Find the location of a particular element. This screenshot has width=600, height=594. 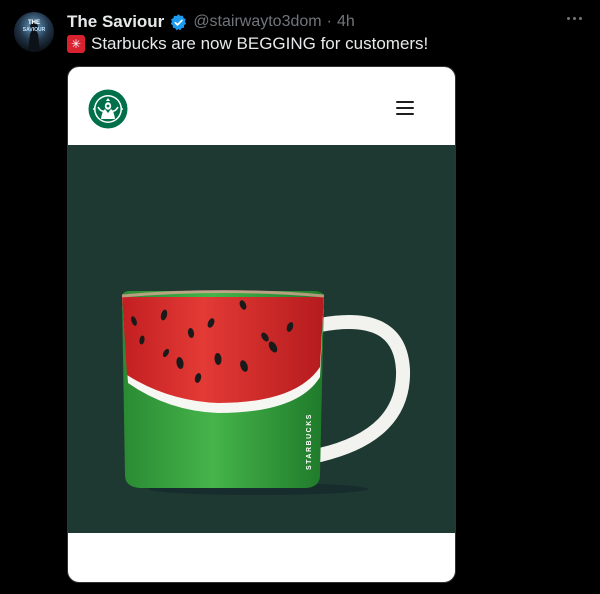

avatar-text: THE is located at coordinates (34, 23).